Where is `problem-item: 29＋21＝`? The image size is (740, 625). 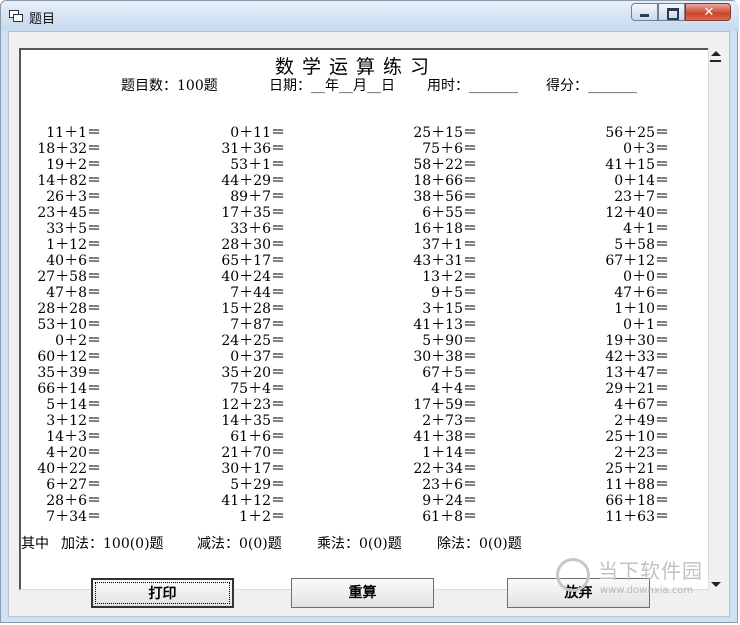
problem-item: 29＋21＝ is located at coordinates (637, 389).